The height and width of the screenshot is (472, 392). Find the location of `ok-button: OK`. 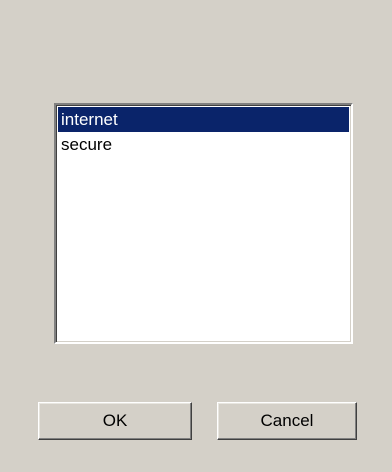

ok-button: OK is located at coordinates (115, 421).